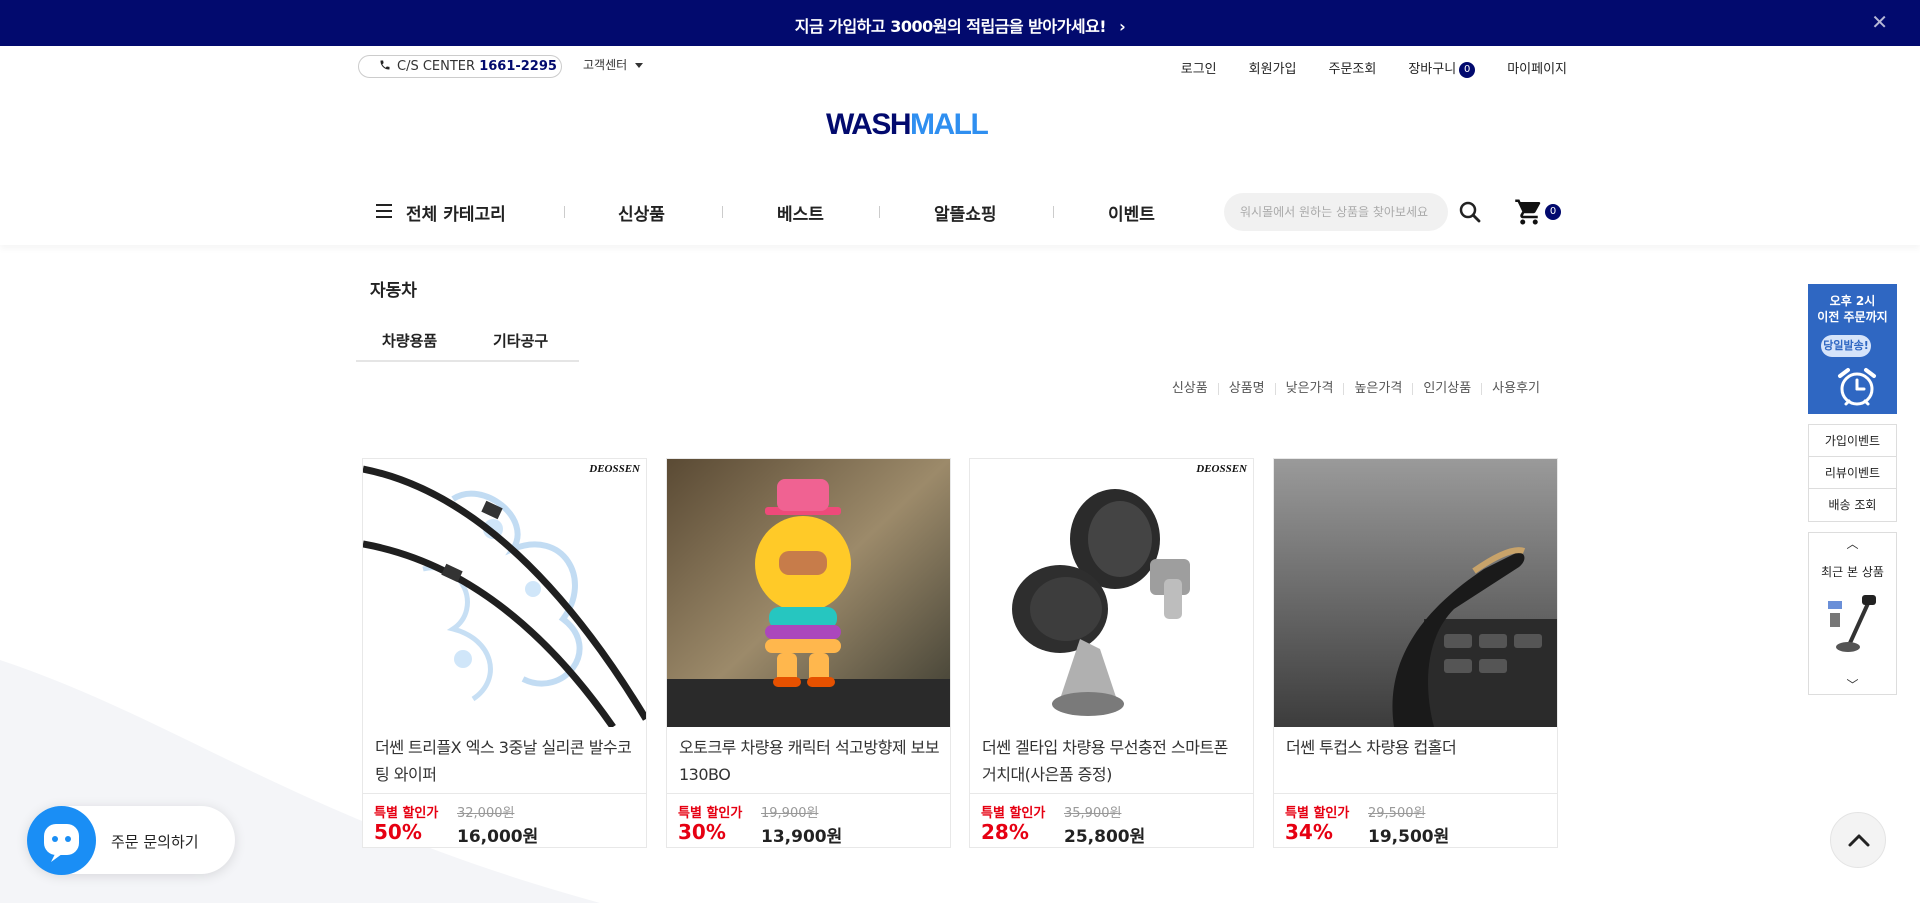  Describe the element at coordinates (1309, 832) in the screenshot. I see `discount-rate: 34%` at that location.